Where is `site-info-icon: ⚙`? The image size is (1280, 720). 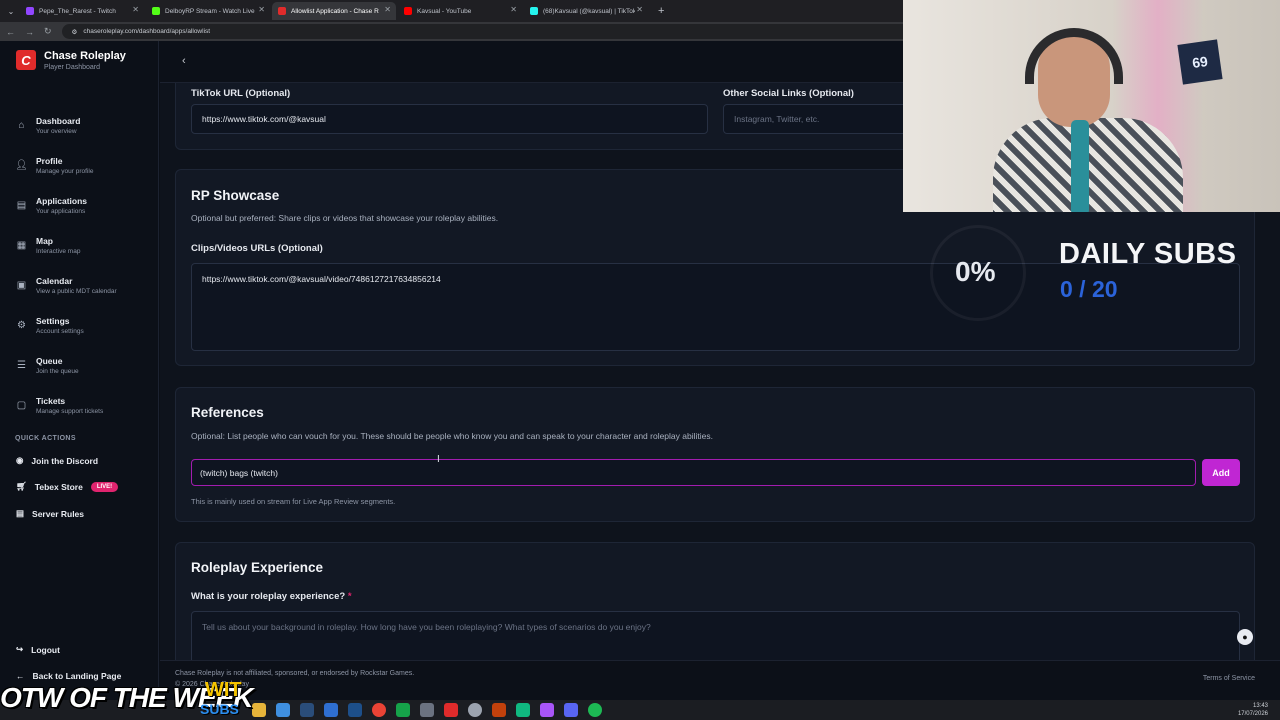
site-info-icon: ⚙ is located at coordinates (75, 32).